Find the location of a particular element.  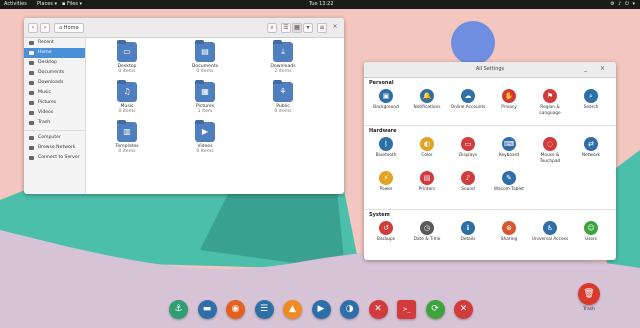

folder-glyph: ▥ is located at coordinates (127, 131).